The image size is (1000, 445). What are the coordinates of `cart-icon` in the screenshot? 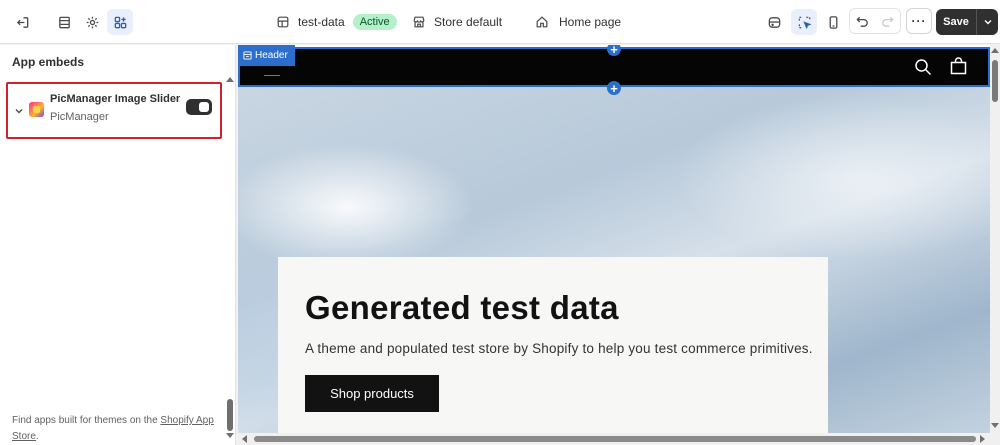 It's located at (958, 66).